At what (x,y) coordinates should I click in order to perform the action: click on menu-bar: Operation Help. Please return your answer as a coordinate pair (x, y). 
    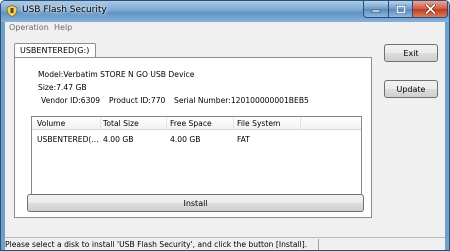
    Looking at the image, I should click on (225, 28).